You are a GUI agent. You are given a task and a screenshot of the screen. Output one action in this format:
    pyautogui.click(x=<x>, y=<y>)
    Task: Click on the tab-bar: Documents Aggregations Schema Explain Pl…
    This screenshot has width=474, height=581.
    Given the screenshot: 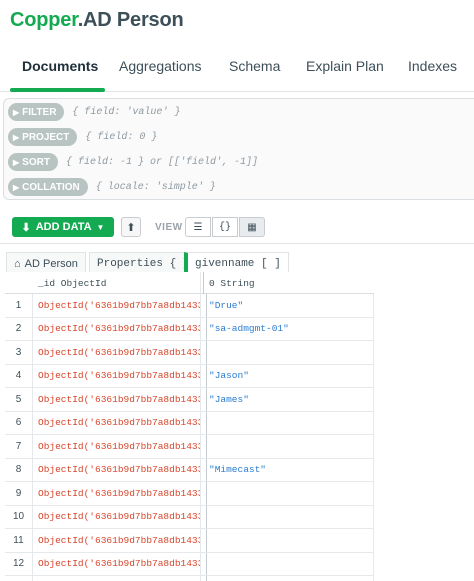 What is the action you would take?
    pyautogui.click(x=237, y=71)
    